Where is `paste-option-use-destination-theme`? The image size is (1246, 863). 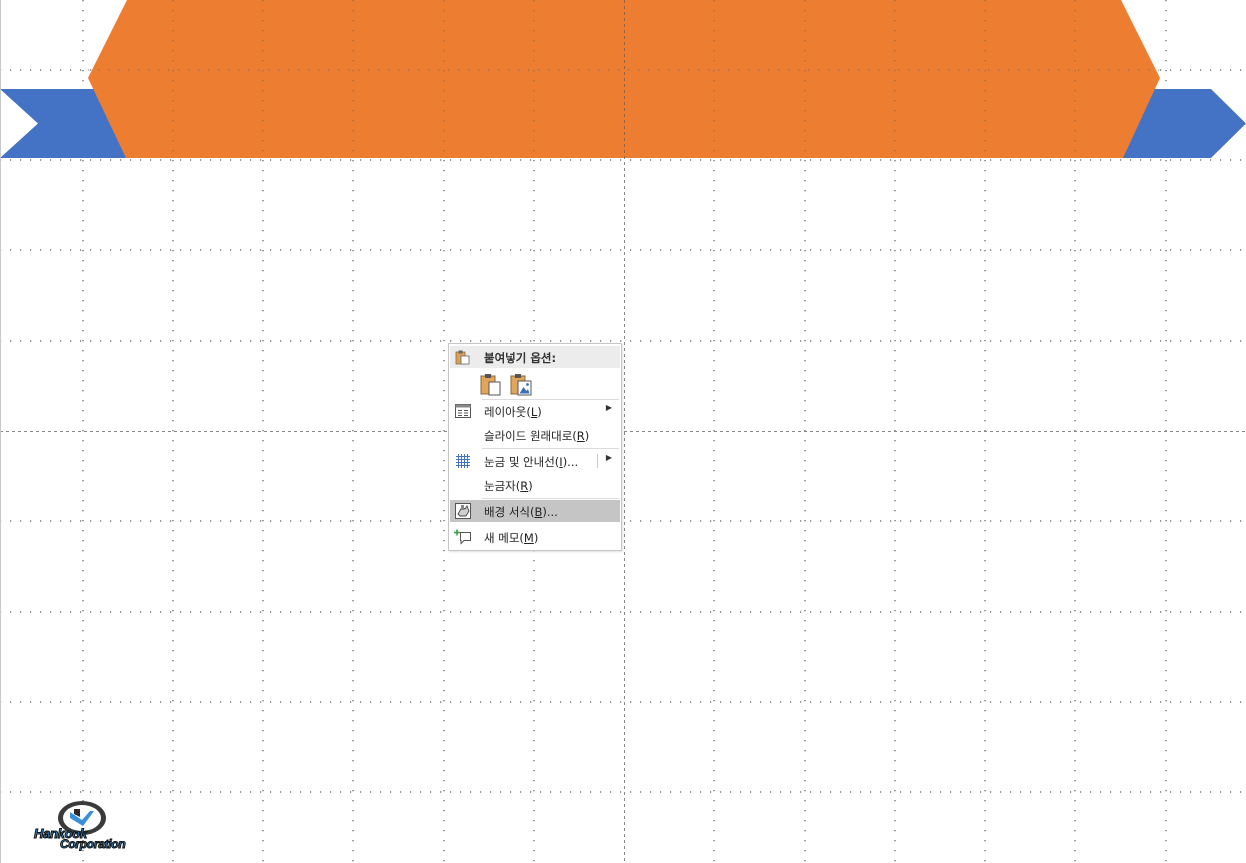
paste-option-use-destination-theme is located at coordinates (491, 384).